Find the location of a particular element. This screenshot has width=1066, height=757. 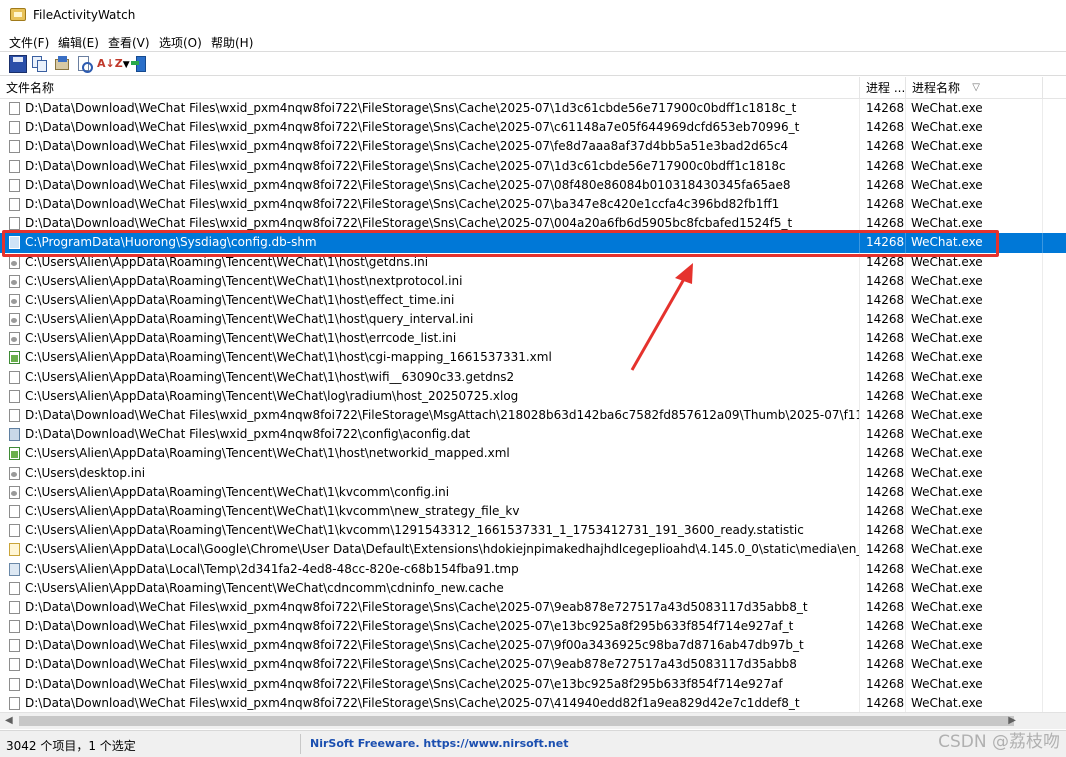

toolbar: A↓Z▼ is located at coordinates (533, 63).